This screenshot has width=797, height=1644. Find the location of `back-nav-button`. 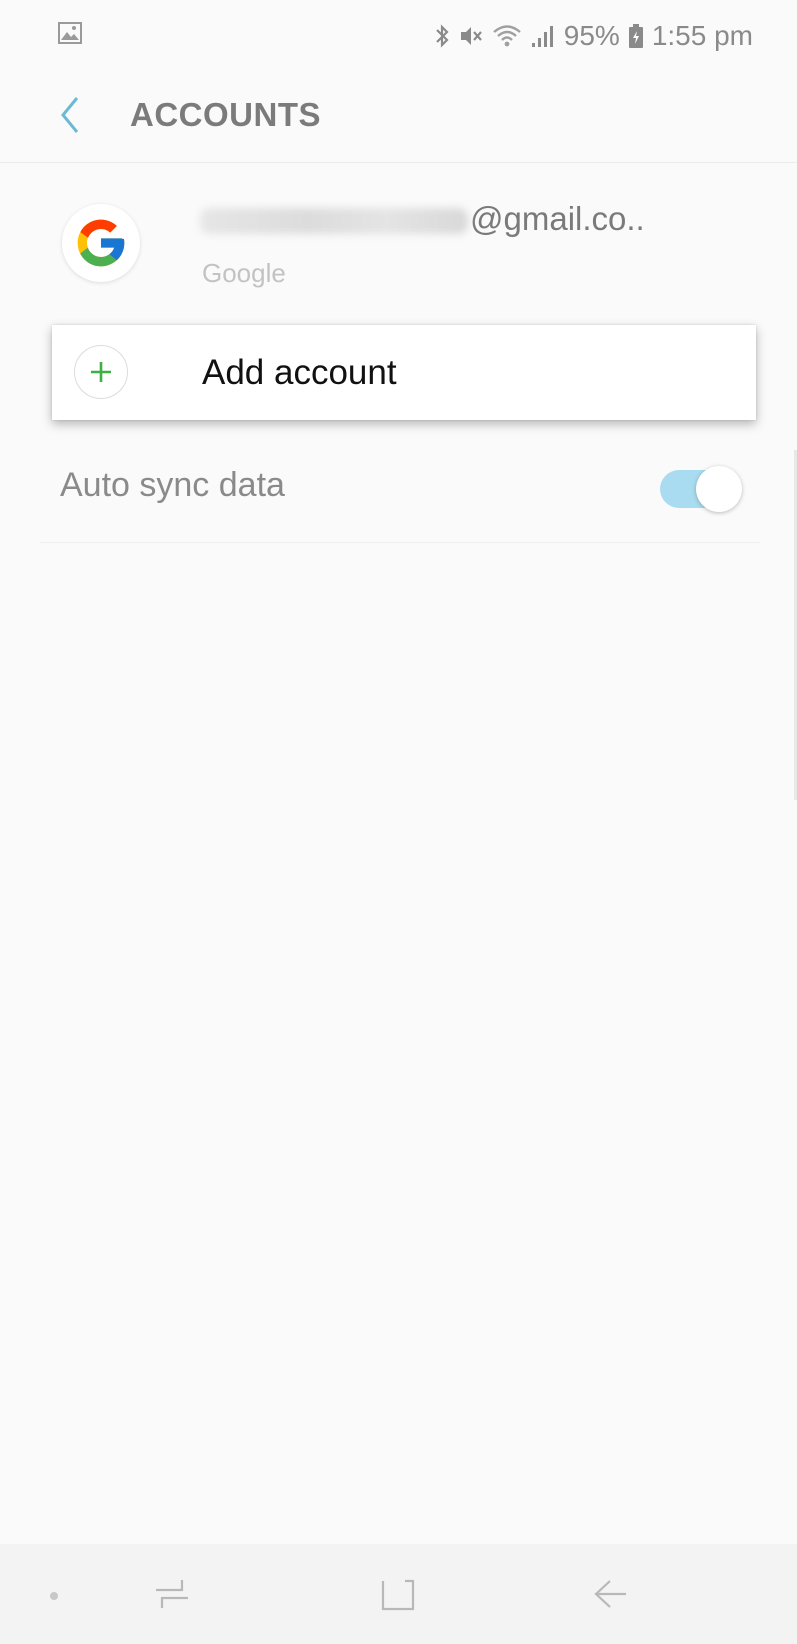

back-nav-button is located at coordinates (610, 1596).